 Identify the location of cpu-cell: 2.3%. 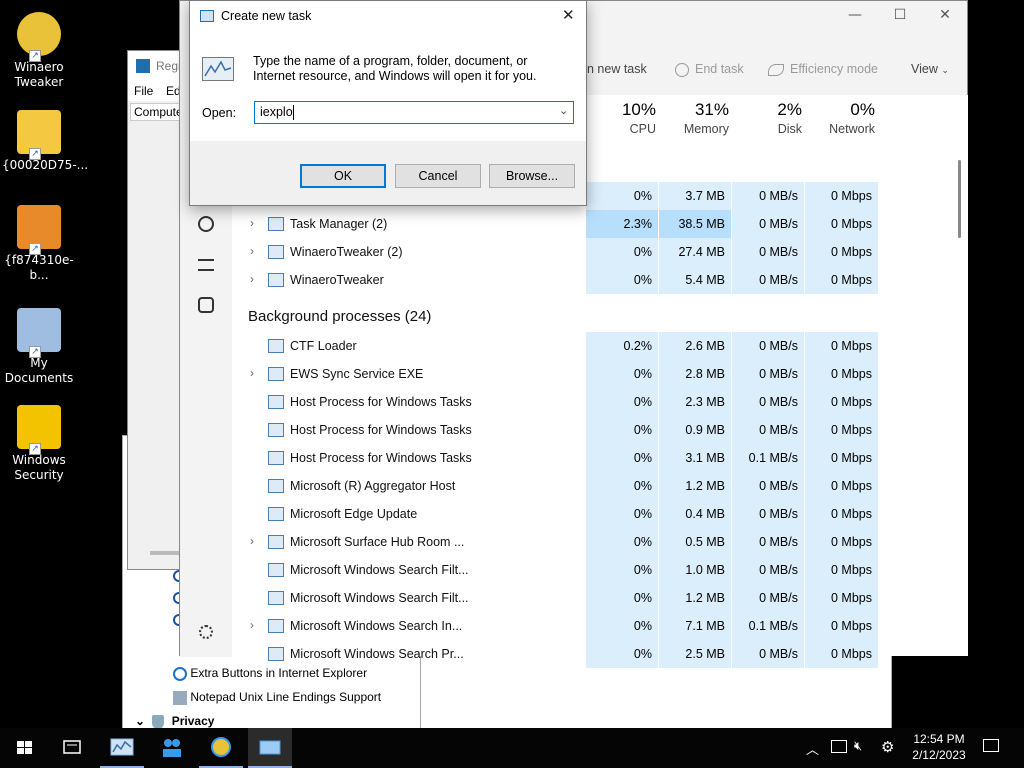
(622, 224).